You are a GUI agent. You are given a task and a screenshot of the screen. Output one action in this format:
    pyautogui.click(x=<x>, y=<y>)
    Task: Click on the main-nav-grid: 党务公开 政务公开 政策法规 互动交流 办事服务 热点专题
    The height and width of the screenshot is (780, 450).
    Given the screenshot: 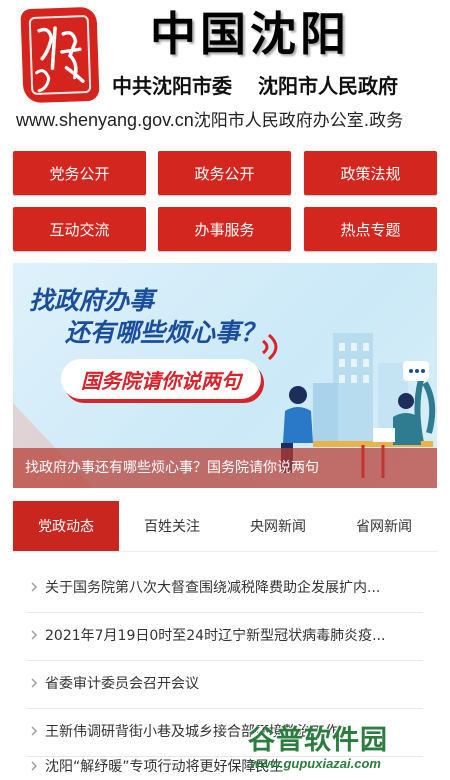 What is the action you would take?
    pyautogui.click(x=225, y=201)
    